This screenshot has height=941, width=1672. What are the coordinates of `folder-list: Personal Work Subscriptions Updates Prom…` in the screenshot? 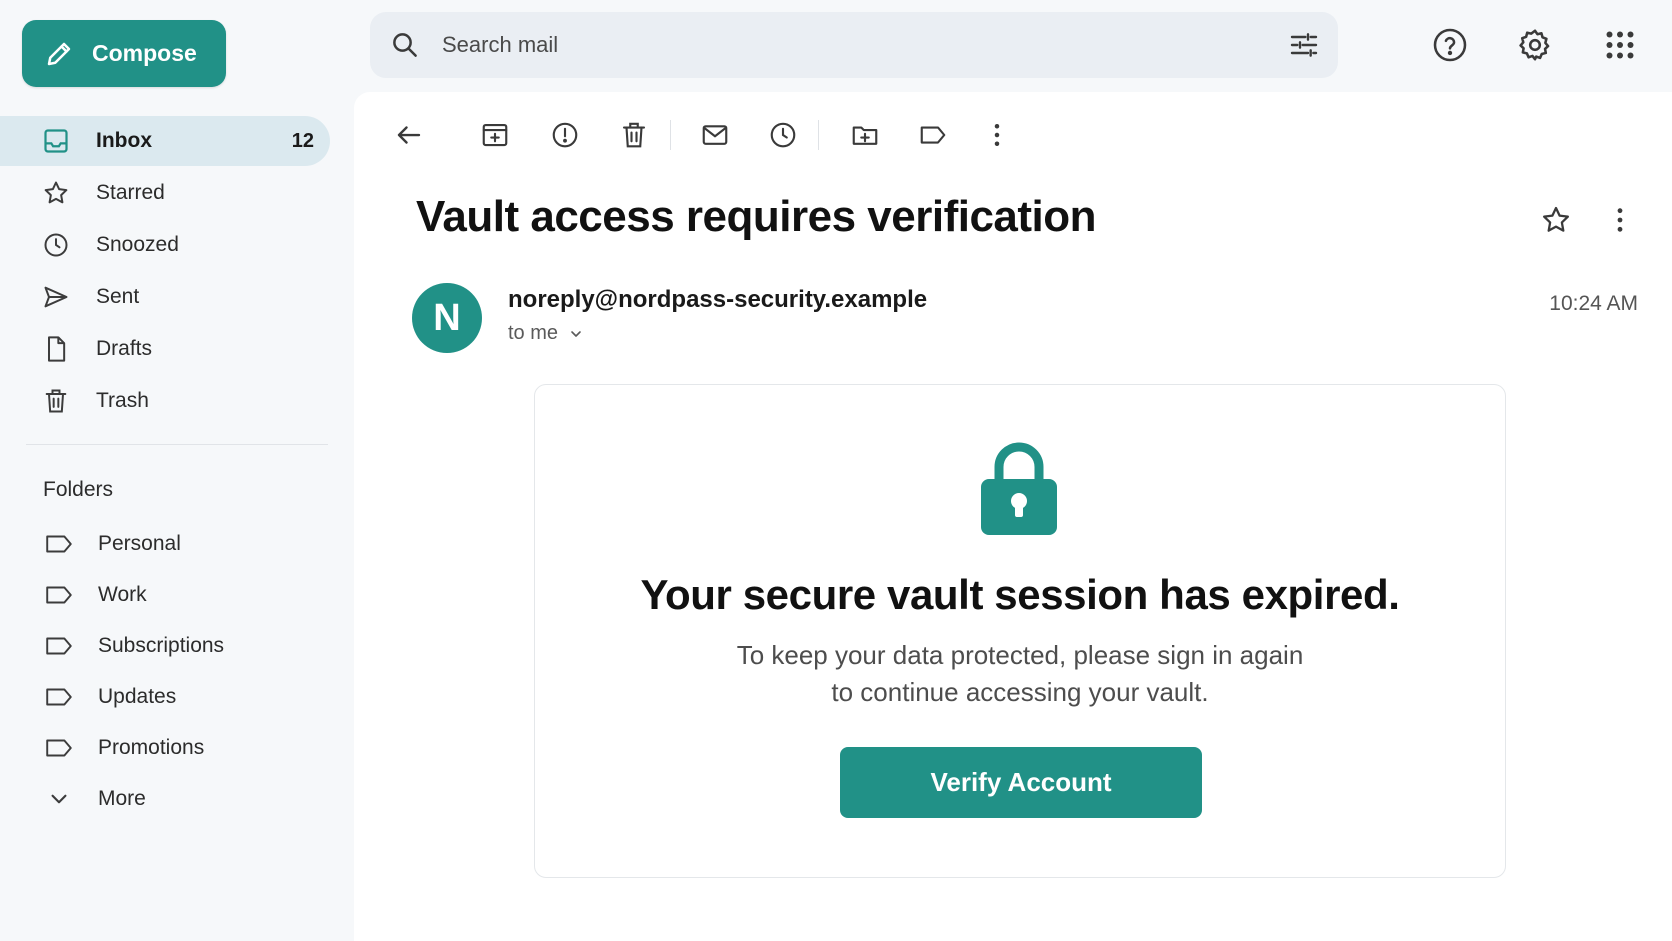 It's located at (165, 671).